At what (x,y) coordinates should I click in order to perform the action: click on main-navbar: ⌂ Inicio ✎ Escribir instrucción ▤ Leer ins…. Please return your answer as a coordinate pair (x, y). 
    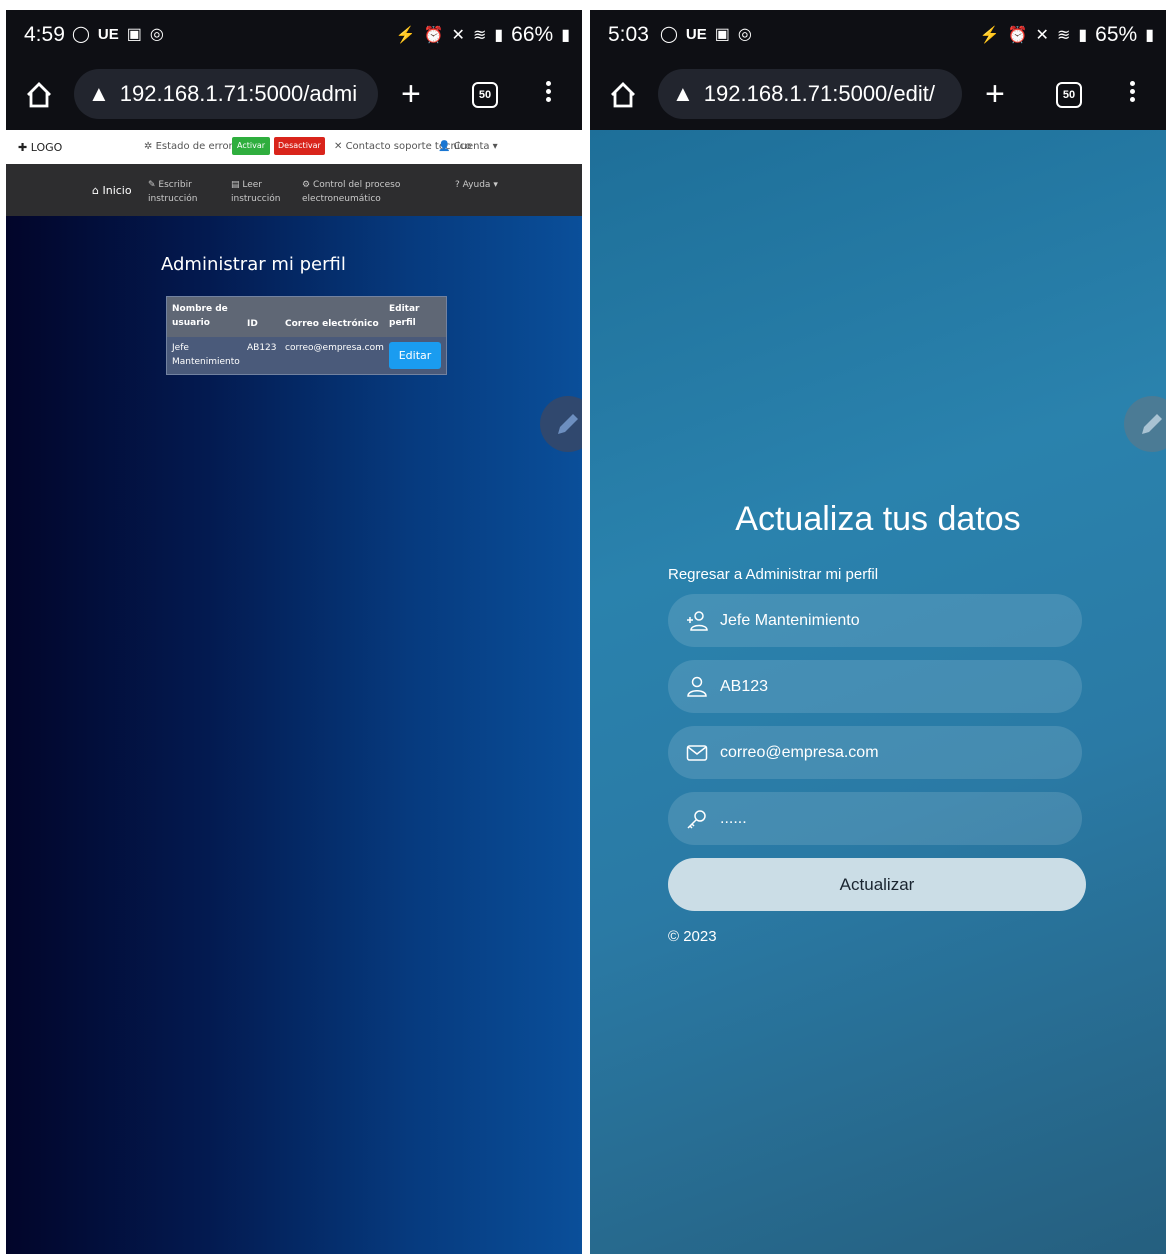
    Looking at the image, I should click on (294, 190).